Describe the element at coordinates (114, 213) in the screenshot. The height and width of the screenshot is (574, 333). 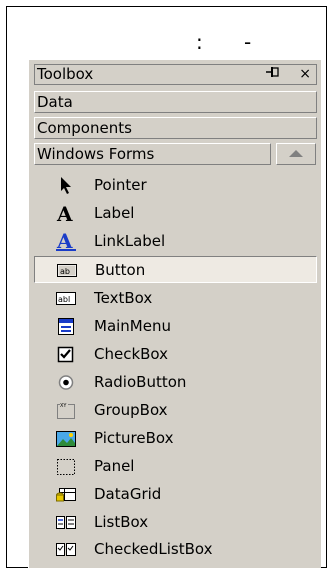
I see `toolbox-item-label: Label` at that location.